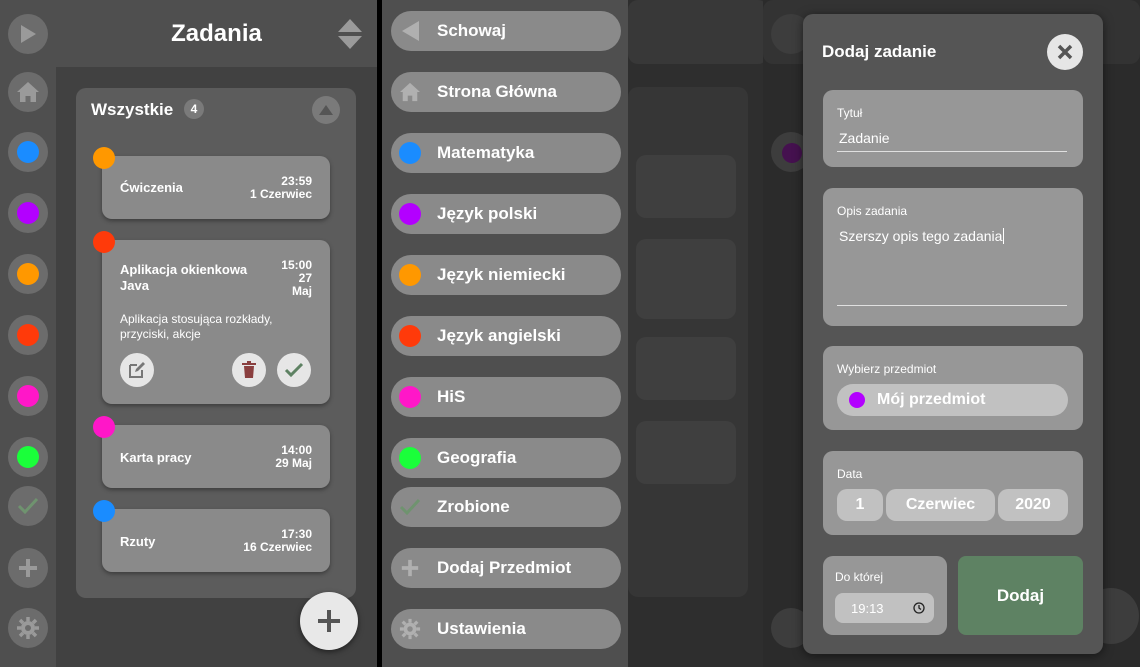  Describe the element at coordinates (940, 505) in the screenshot. I see `month-select: Czerwiec` at that location.